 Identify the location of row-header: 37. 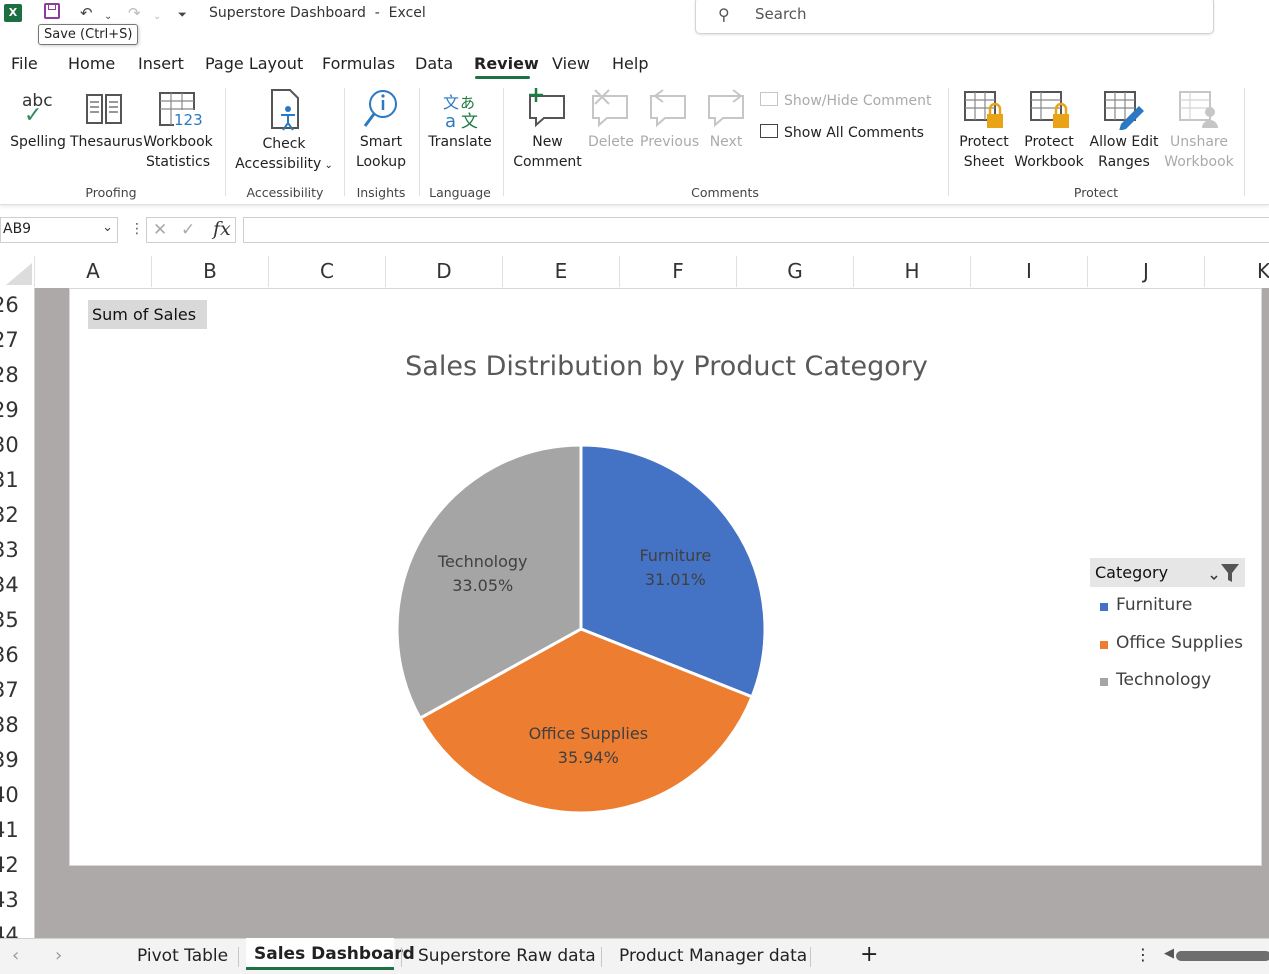
(17, 690).